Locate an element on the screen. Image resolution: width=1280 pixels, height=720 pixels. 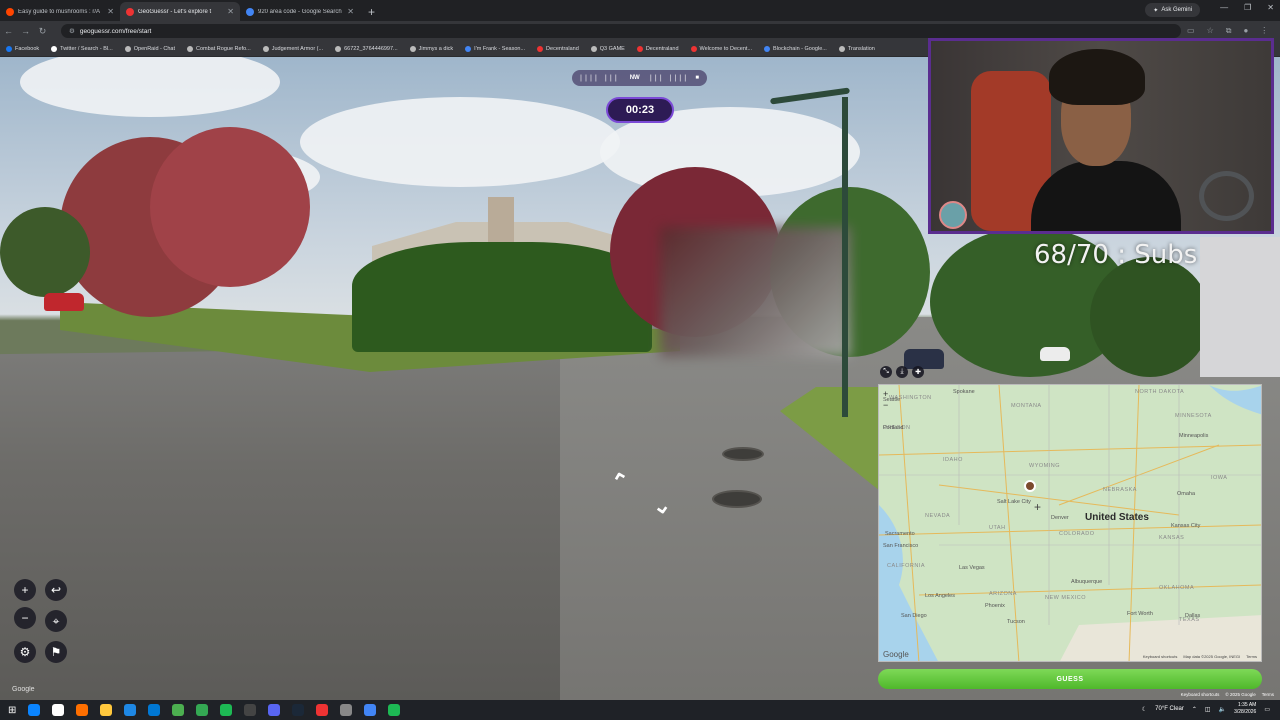
guess-button: GUESS is located at coordinates (1070, 679).